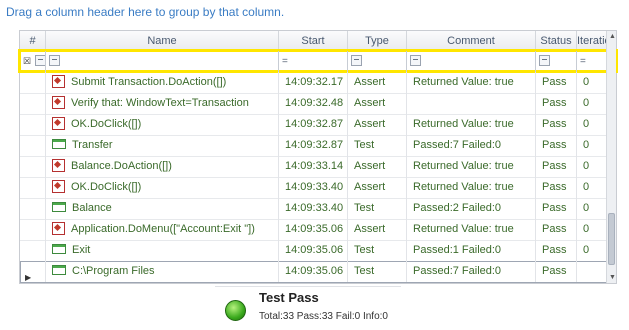 The image size is (629, 330). I want to click on comment-cell: Returned Value: true, so click(471, 124).